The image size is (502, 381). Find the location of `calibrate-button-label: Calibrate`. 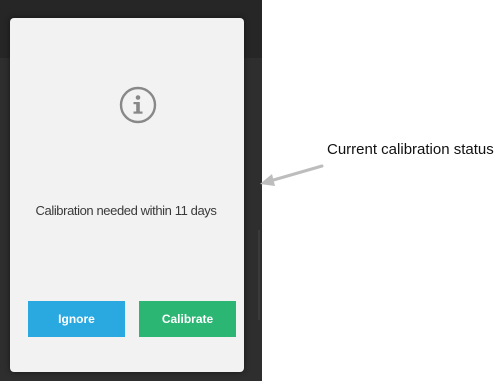

calibrate-button-label: Calibrate is located at coordinates (187, 319).